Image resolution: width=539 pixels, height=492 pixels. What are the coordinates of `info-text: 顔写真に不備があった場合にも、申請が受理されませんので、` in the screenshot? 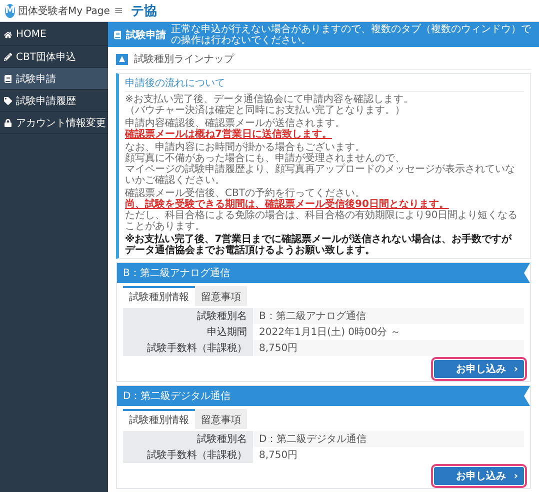 It's located at (265, 158).